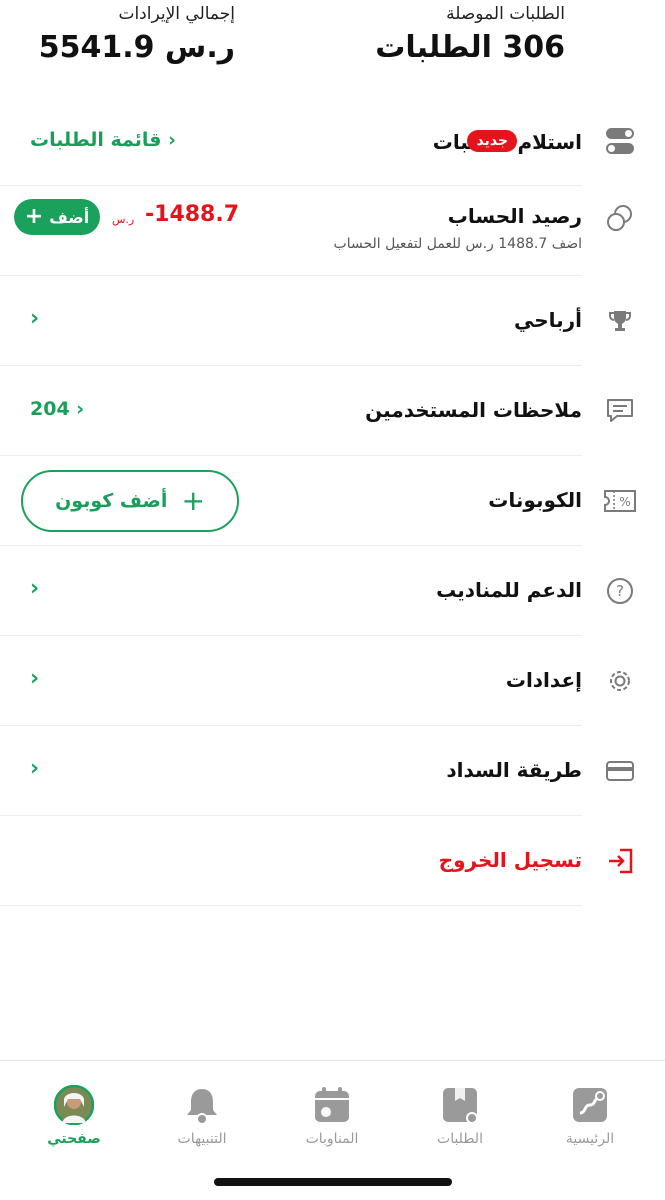  I want to click on user-feedback-title: ملاحظات المستخدمين, so click(473, 410).